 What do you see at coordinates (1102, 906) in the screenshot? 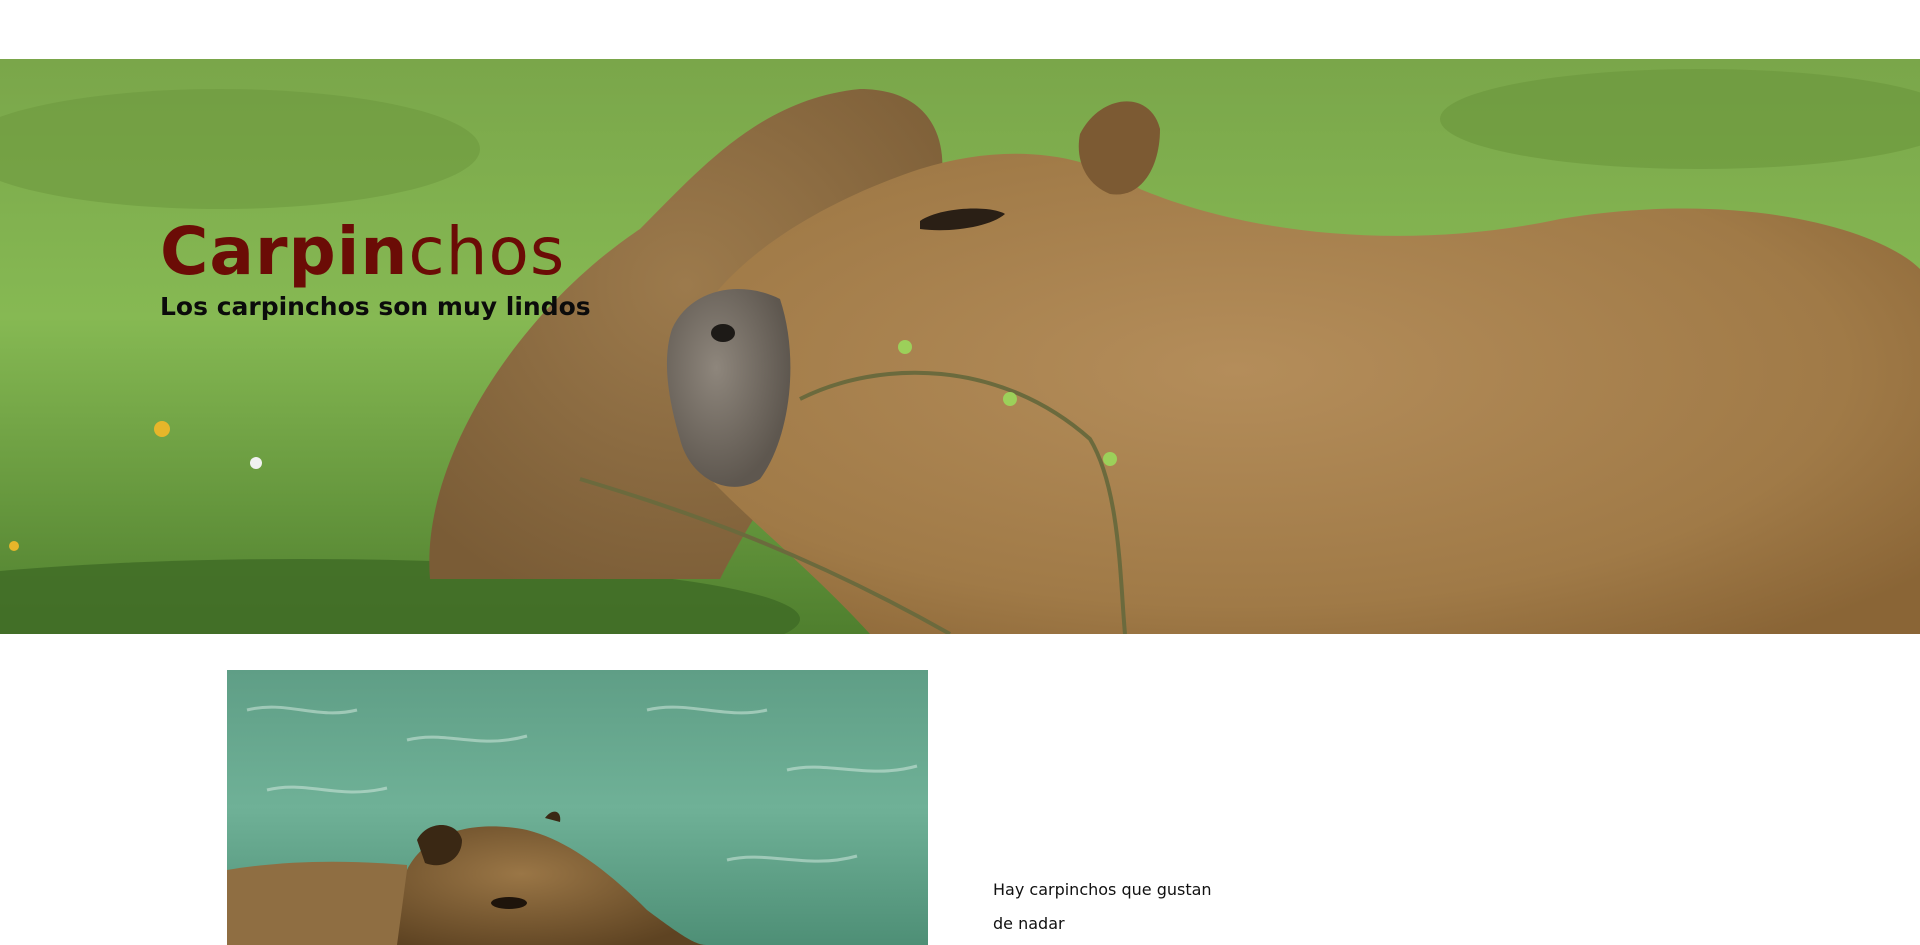
I see `content-caption: Hay carpinchos que gustan de nadar` at bounding box center [1102, 906].